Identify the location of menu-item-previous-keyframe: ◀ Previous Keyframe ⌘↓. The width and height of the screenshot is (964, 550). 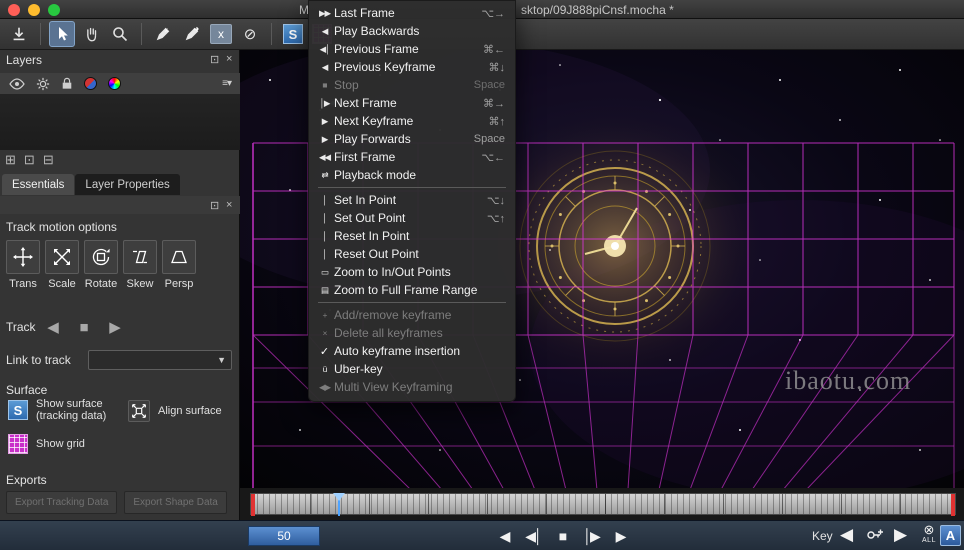
(412, 67).